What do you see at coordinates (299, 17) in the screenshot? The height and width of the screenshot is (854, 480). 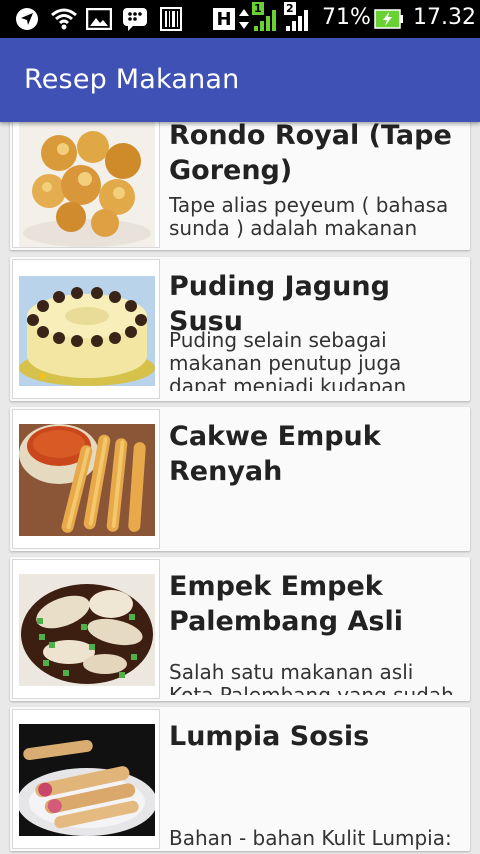 I see `signal-sim2-icon: 2` at bounding box center [299, 17].